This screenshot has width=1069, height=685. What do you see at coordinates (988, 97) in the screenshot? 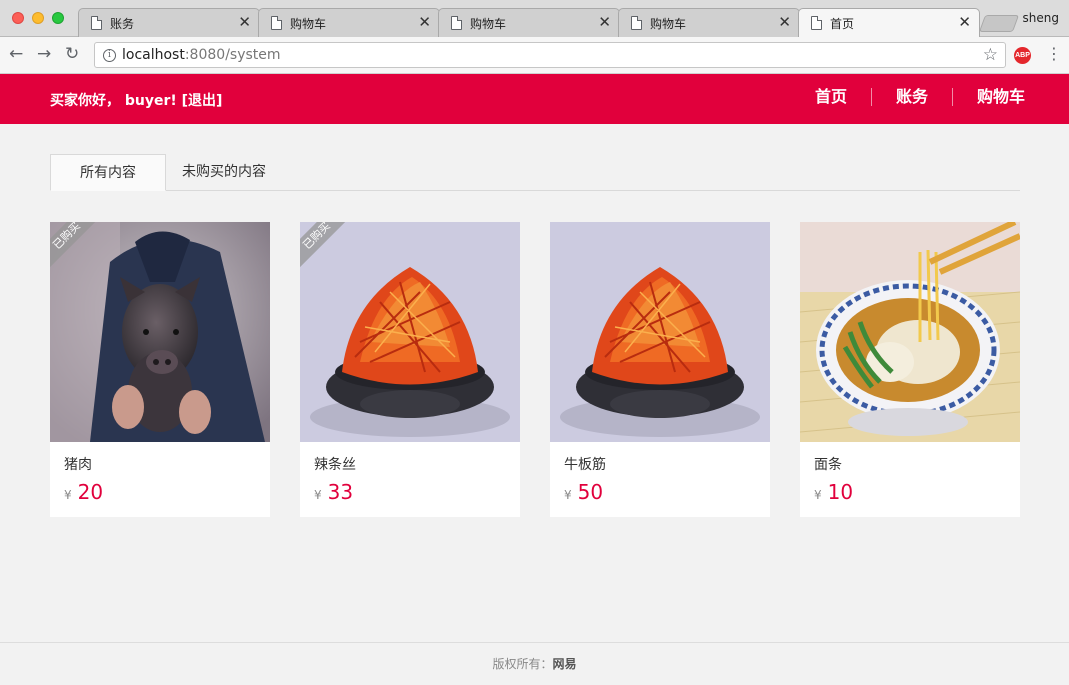
I see `nav-cart: 购物车` at bounding box center [988, 97].